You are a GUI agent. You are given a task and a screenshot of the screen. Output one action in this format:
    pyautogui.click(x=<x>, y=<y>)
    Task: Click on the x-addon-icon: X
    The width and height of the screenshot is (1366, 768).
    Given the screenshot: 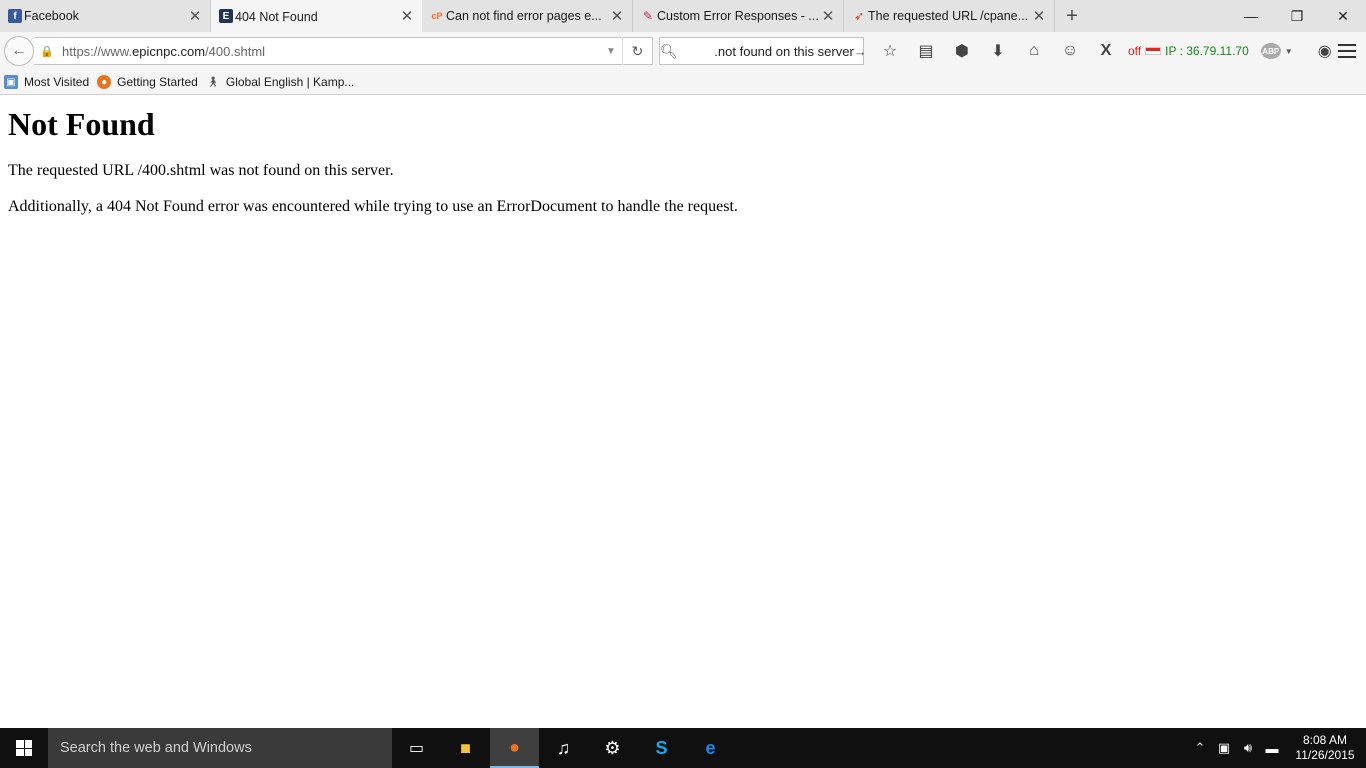 What is the action you would take?
    pyautogui.click(x=1106, y=51)
    